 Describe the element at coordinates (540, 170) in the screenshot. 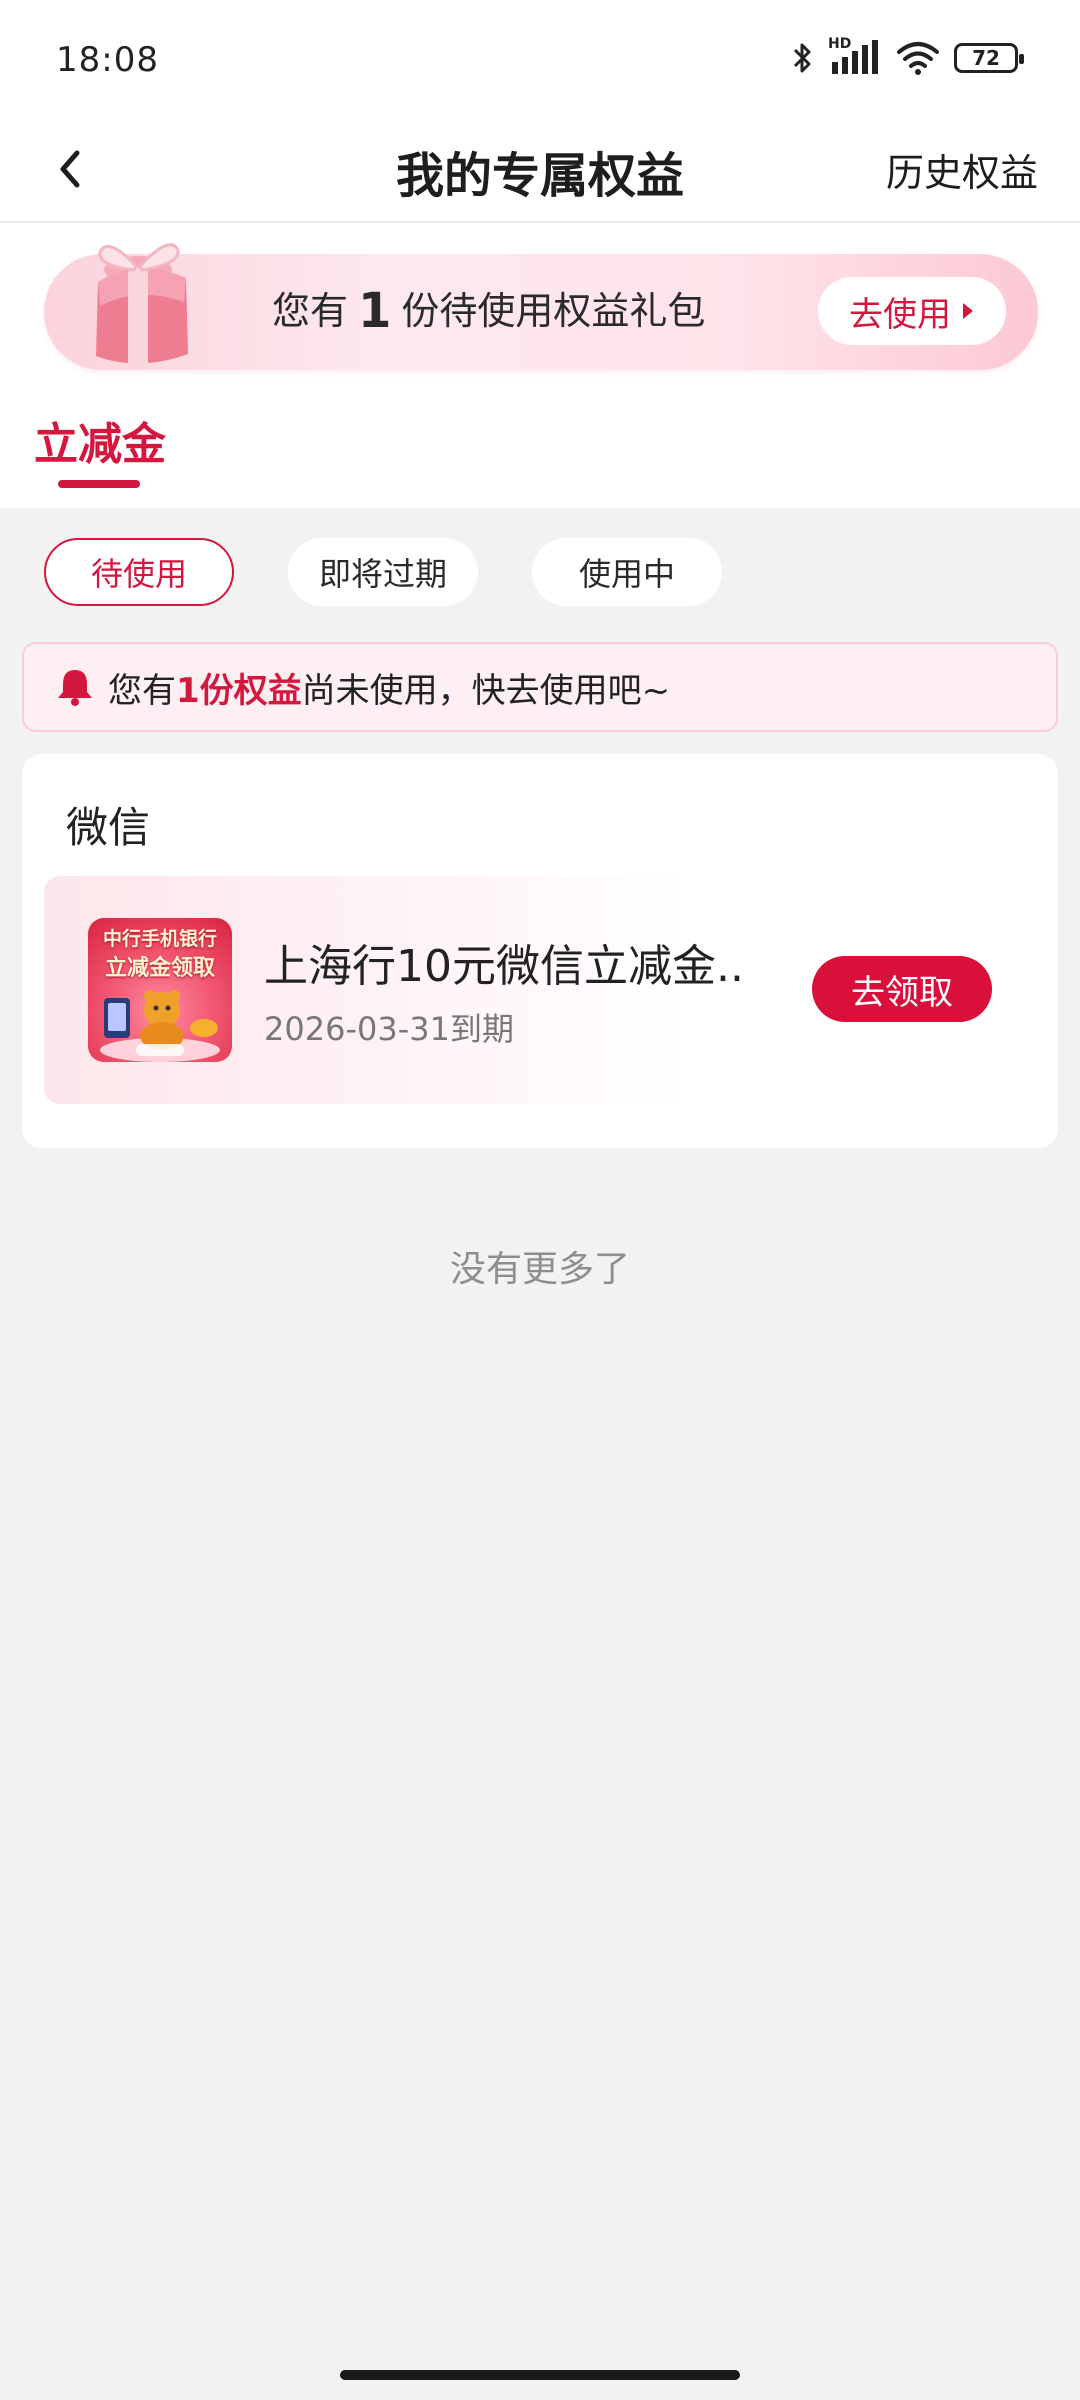

I see `nav-bar: 我的专属权益 历史权益` at that location.